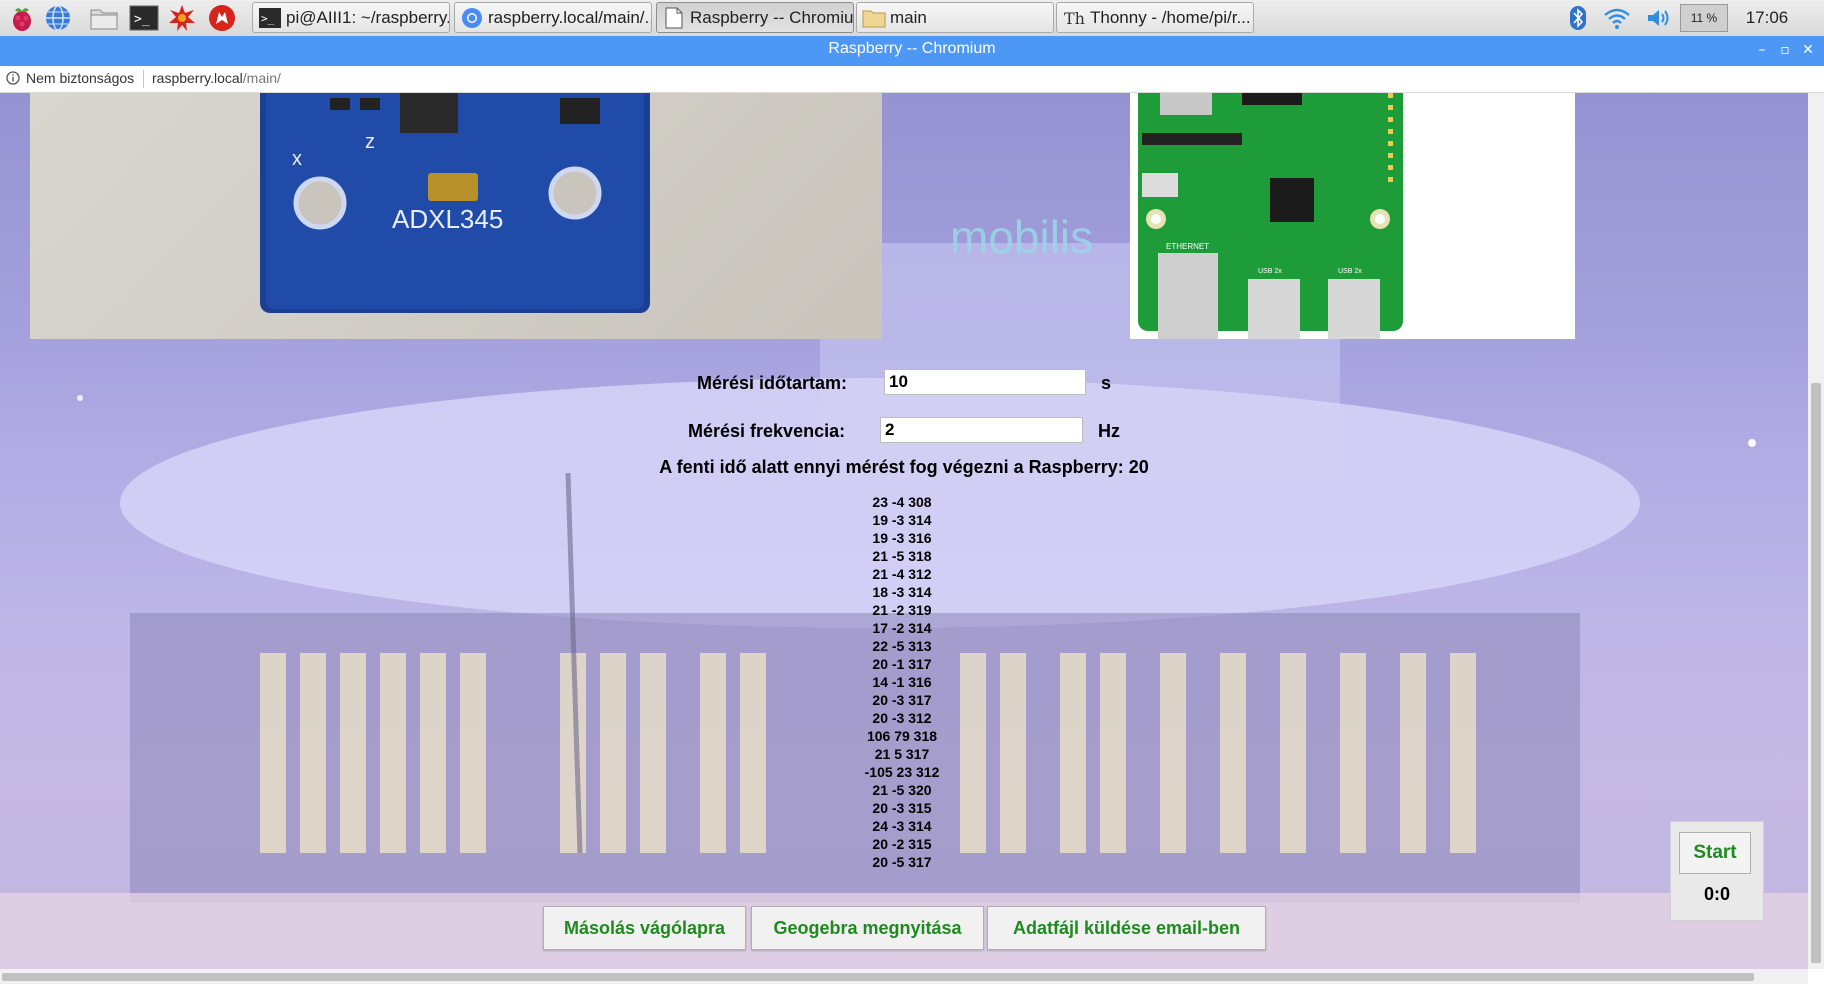  I want to click on mobilis-sign: mobilis, so click(1021, 237).